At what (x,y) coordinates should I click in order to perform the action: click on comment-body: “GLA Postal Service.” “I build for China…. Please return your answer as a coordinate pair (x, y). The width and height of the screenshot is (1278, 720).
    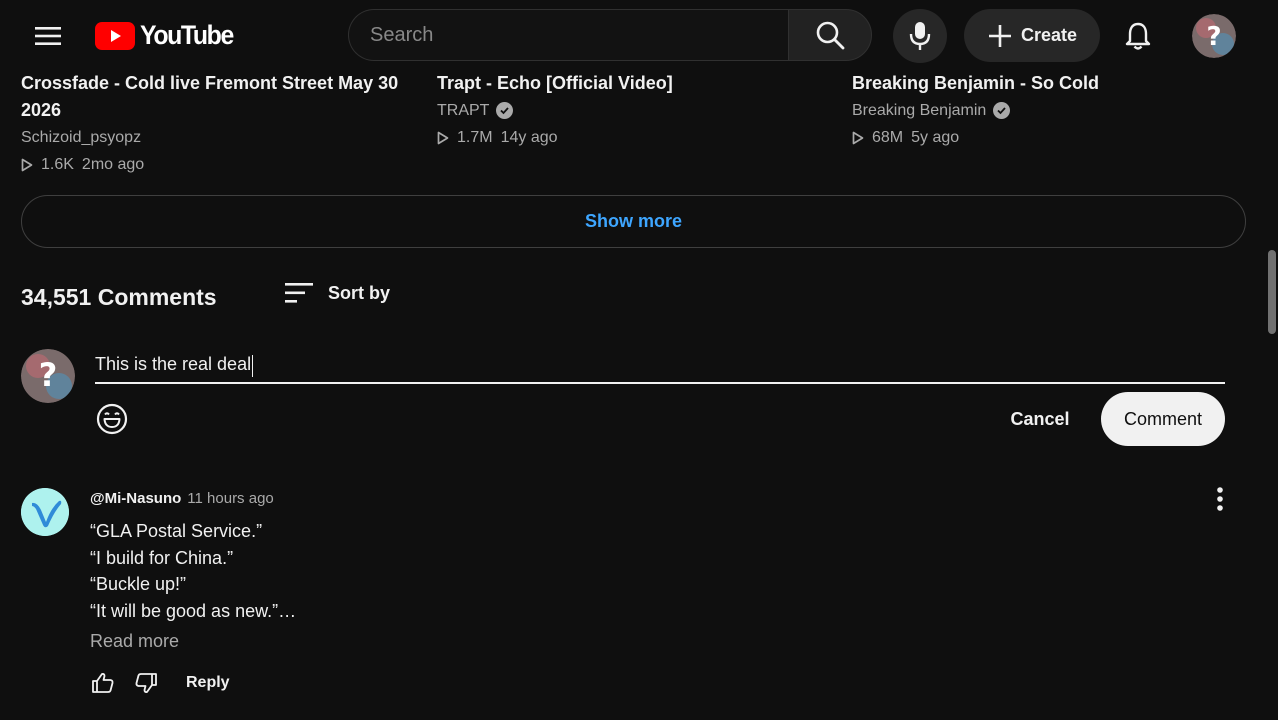
    Looking at the image, I should click on (193, 571).